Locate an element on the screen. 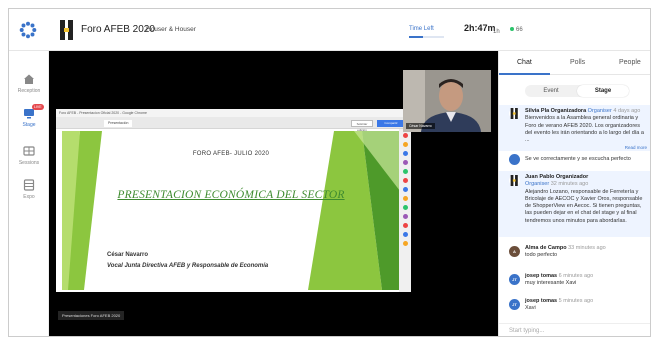 The height and width of the screenshot is (345, 659). speaker-name-tag: César Navarro is located at coordinates (420, 126).